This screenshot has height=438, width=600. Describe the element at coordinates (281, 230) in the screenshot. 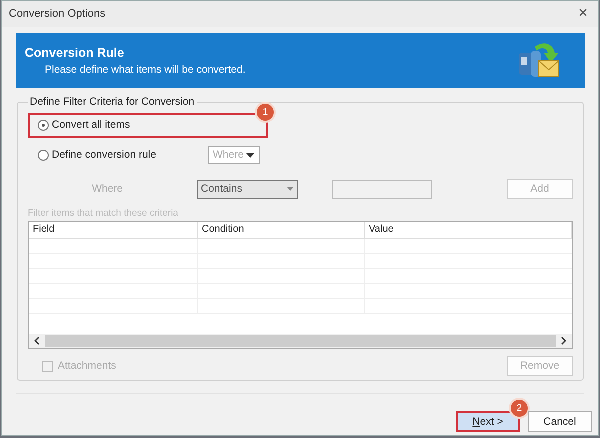

I see `column-header: Condition` at that location.